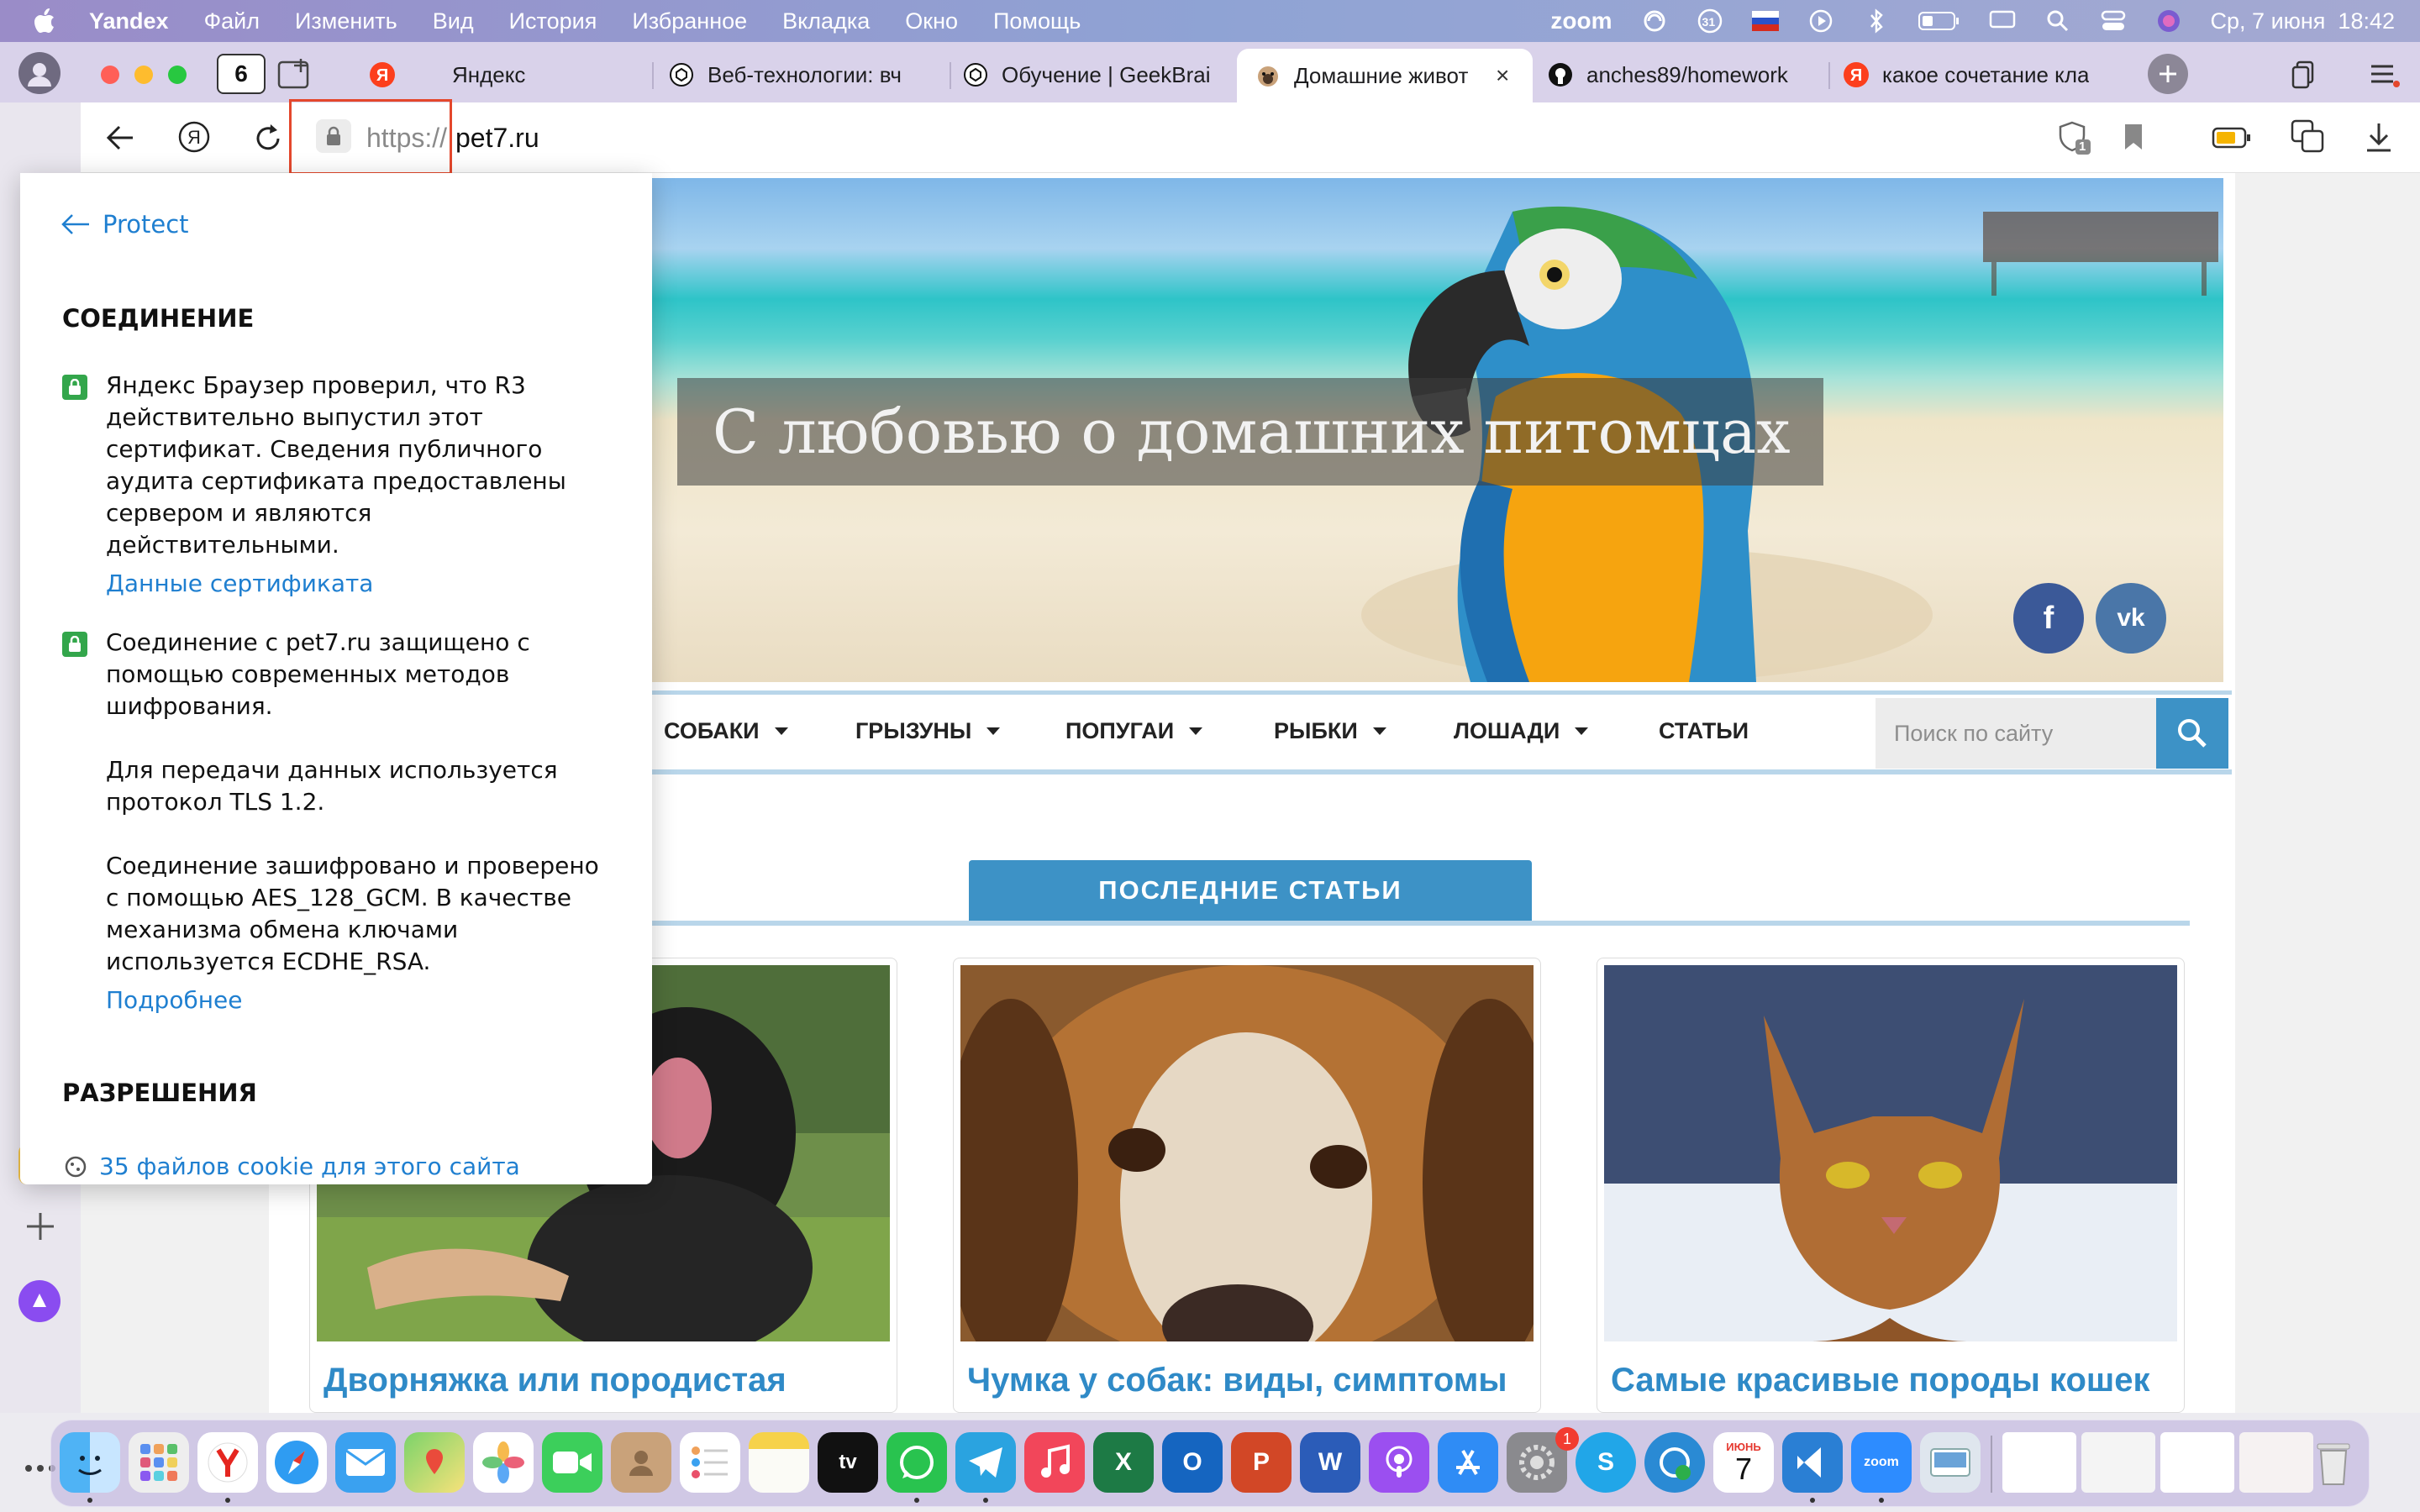 The width and height of the screenshot is (2420, 1512). What do you see at coordinates (726, 731) in the screenshot?
I see `nav-item-dogs: СОБАКИ` at bounding box center [726, 731].